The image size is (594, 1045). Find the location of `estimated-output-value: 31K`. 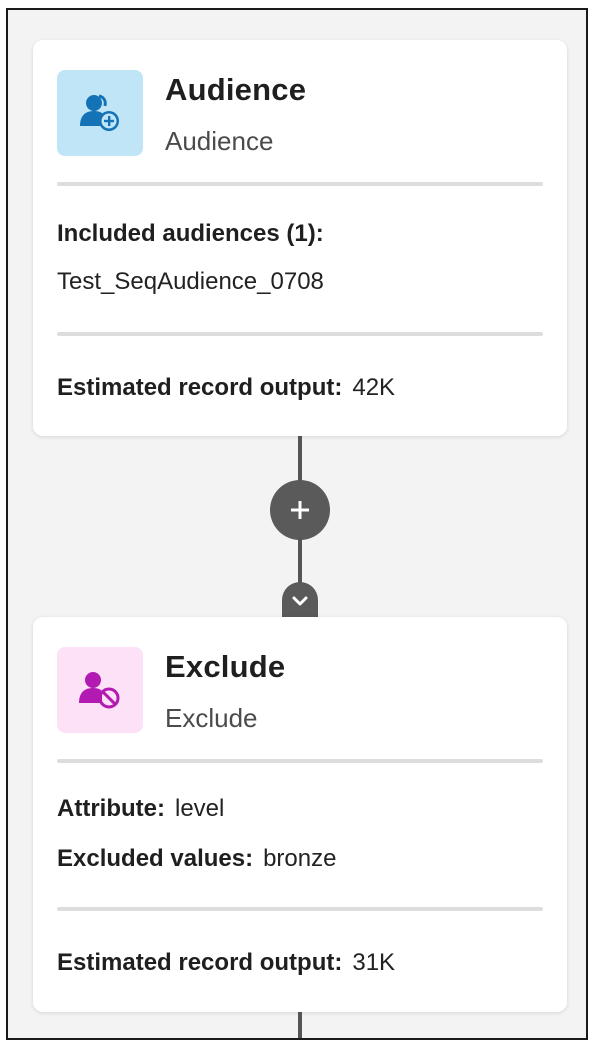

estimated-output-value: 31K is located at coordinates (374, 962).